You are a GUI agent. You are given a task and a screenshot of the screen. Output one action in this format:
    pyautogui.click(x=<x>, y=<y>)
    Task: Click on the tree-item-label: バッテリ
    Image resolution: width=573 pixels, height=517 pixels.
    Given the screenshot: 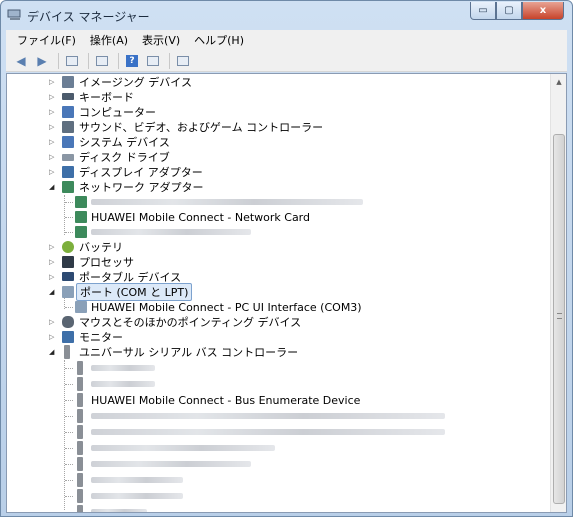 What is the action you would take?
    pyautogui.click(x=101, y=247)
    